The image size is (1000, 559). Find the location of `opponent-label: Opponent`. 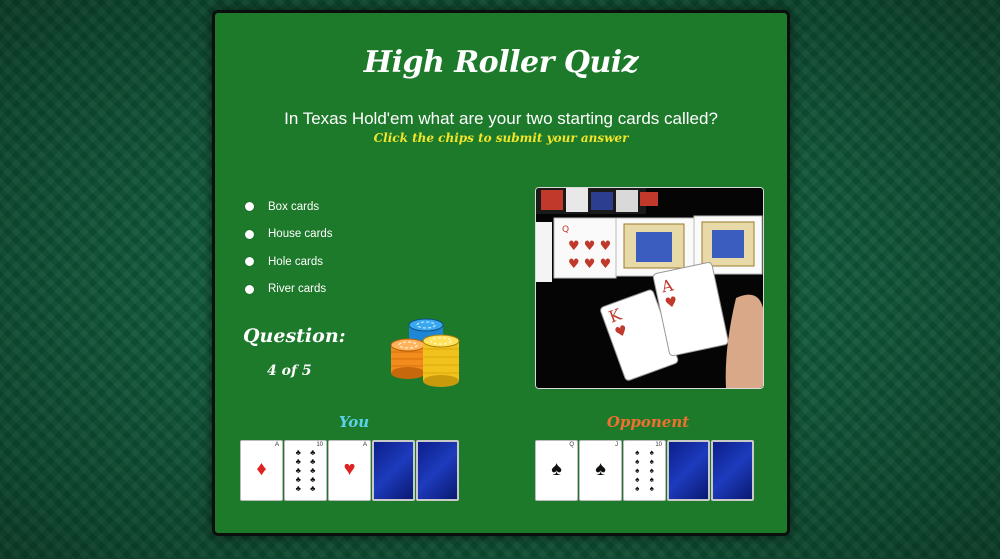

opponent-label: Opponent is located at coordinates (648, 422).